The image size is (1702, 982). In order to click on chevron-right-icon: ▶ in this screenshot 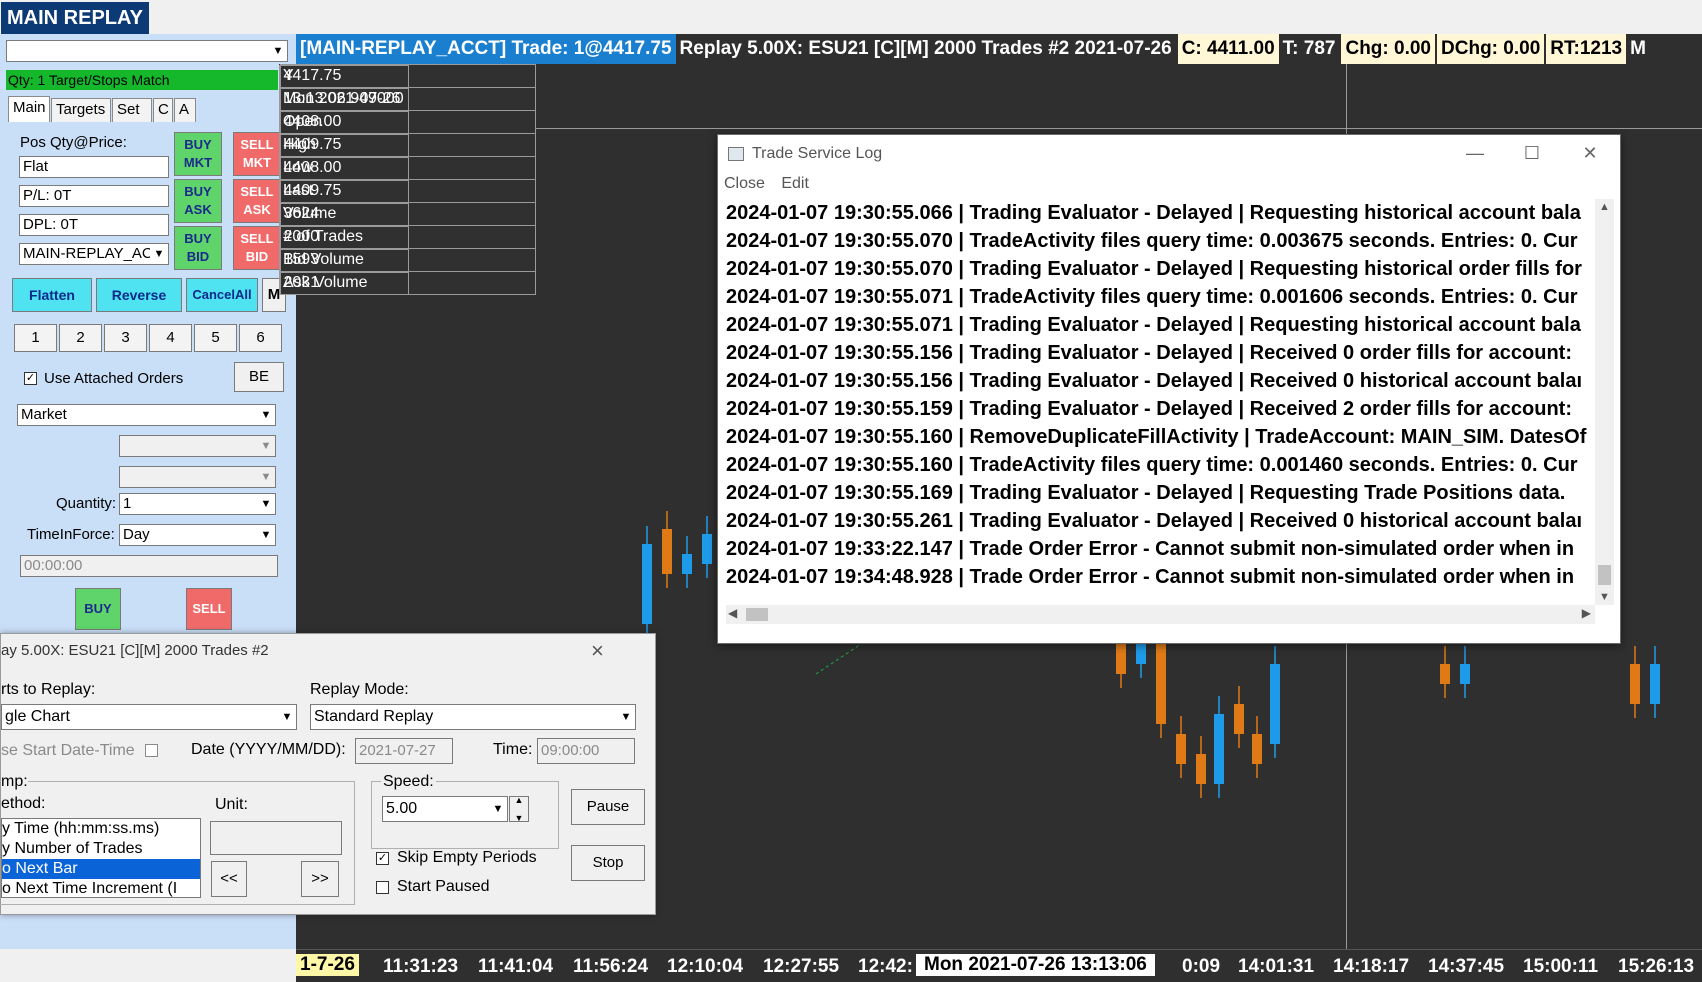, I will do `click(1586, 613)`.